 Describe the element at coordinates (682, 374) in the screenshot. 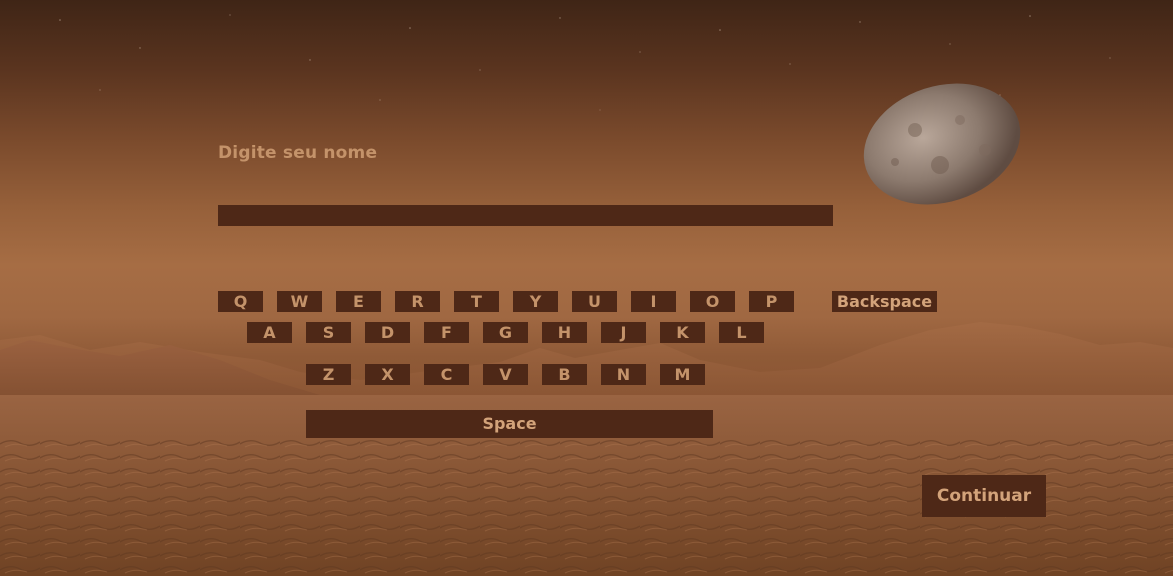

I see `key-m: M` at that location.